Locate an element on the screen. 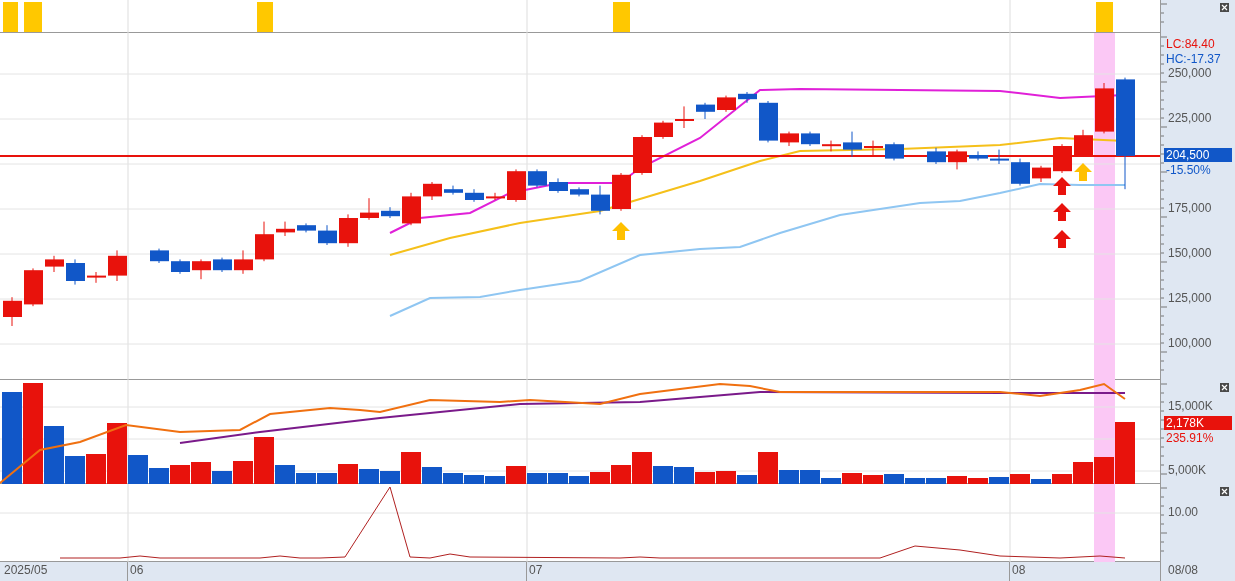 The width and height of the screenshot is (1235, 581). date-label: 06 is located at coordinates (137, 570).